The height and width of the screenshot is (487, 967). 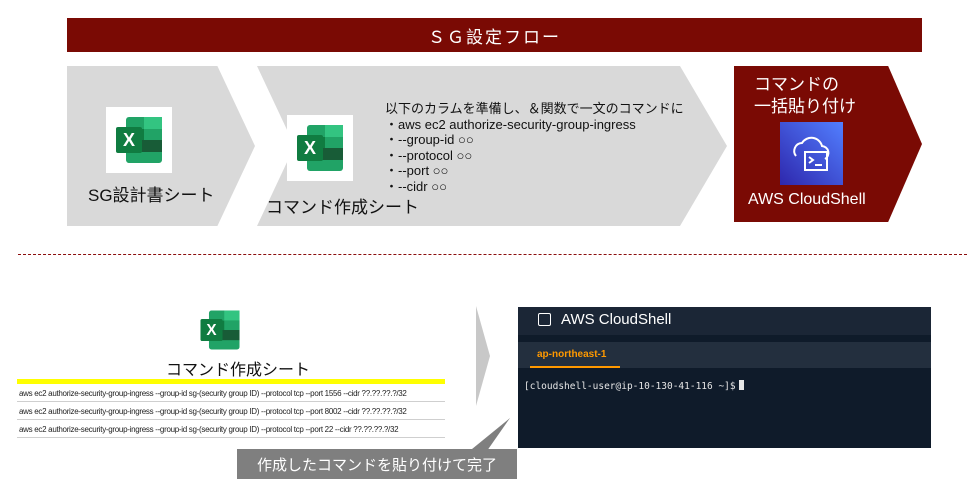 What do you see at coordinates (238, 370) in the screenshot?
I see `command-sheet-label: コマンド作成シート` at bounding box center [238, 370].